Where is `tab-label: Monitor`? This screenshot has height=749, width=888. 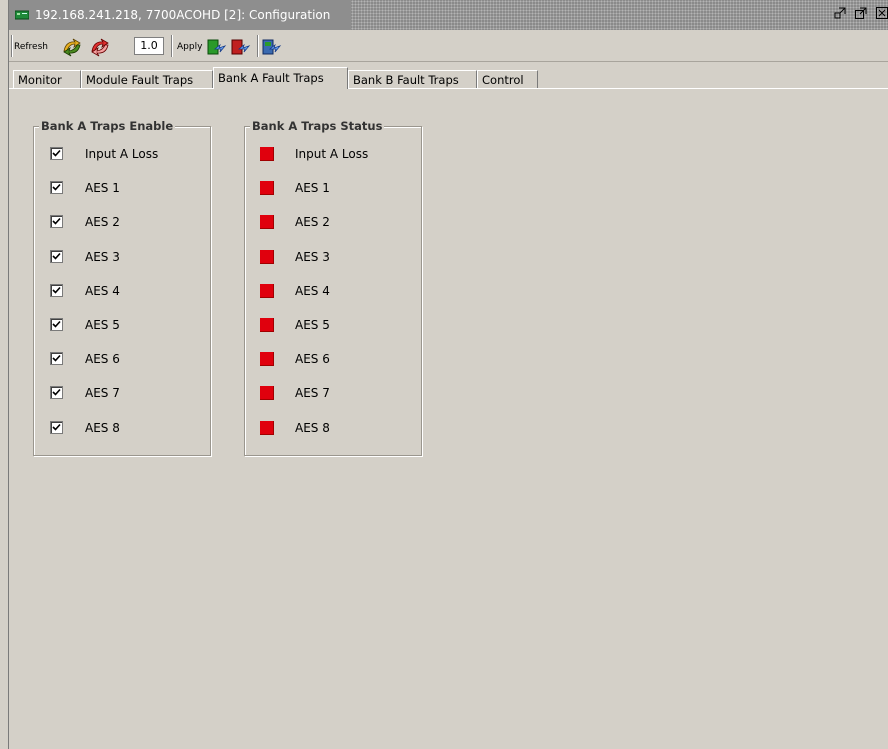 tab-label: Monitor is located at coordinates (40, 80).